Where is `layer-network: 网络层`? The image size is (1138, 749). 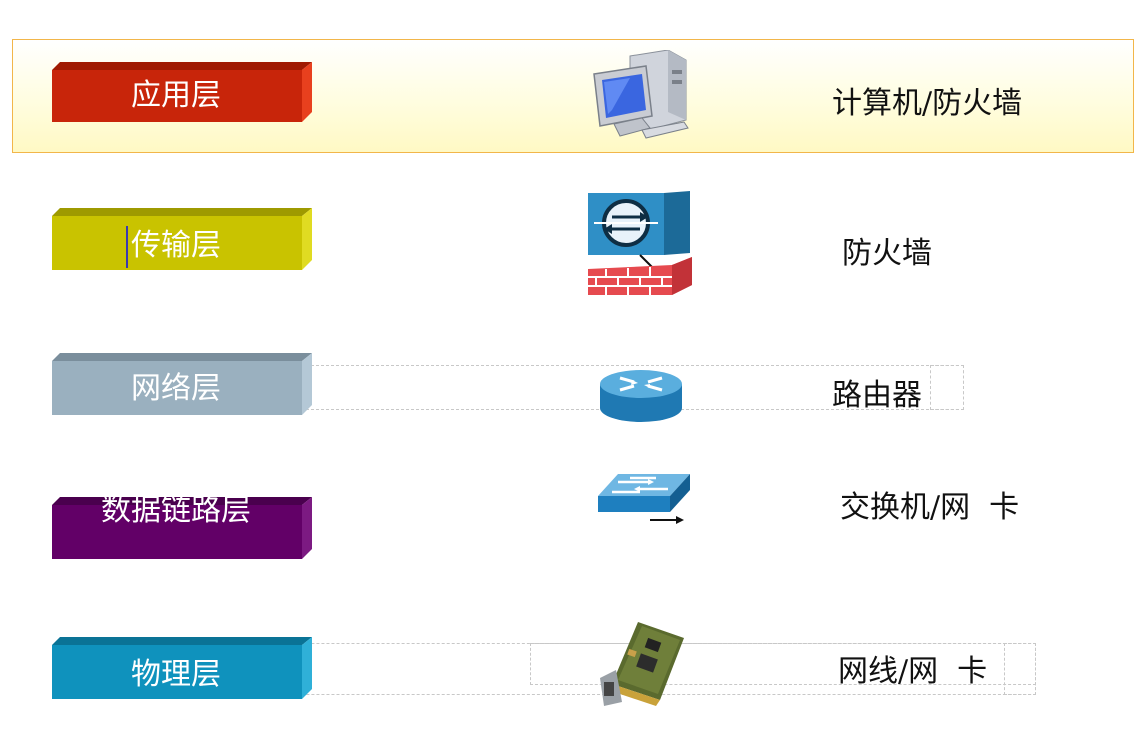 layer-network: 网络层 is located at coordinates (182, 384).